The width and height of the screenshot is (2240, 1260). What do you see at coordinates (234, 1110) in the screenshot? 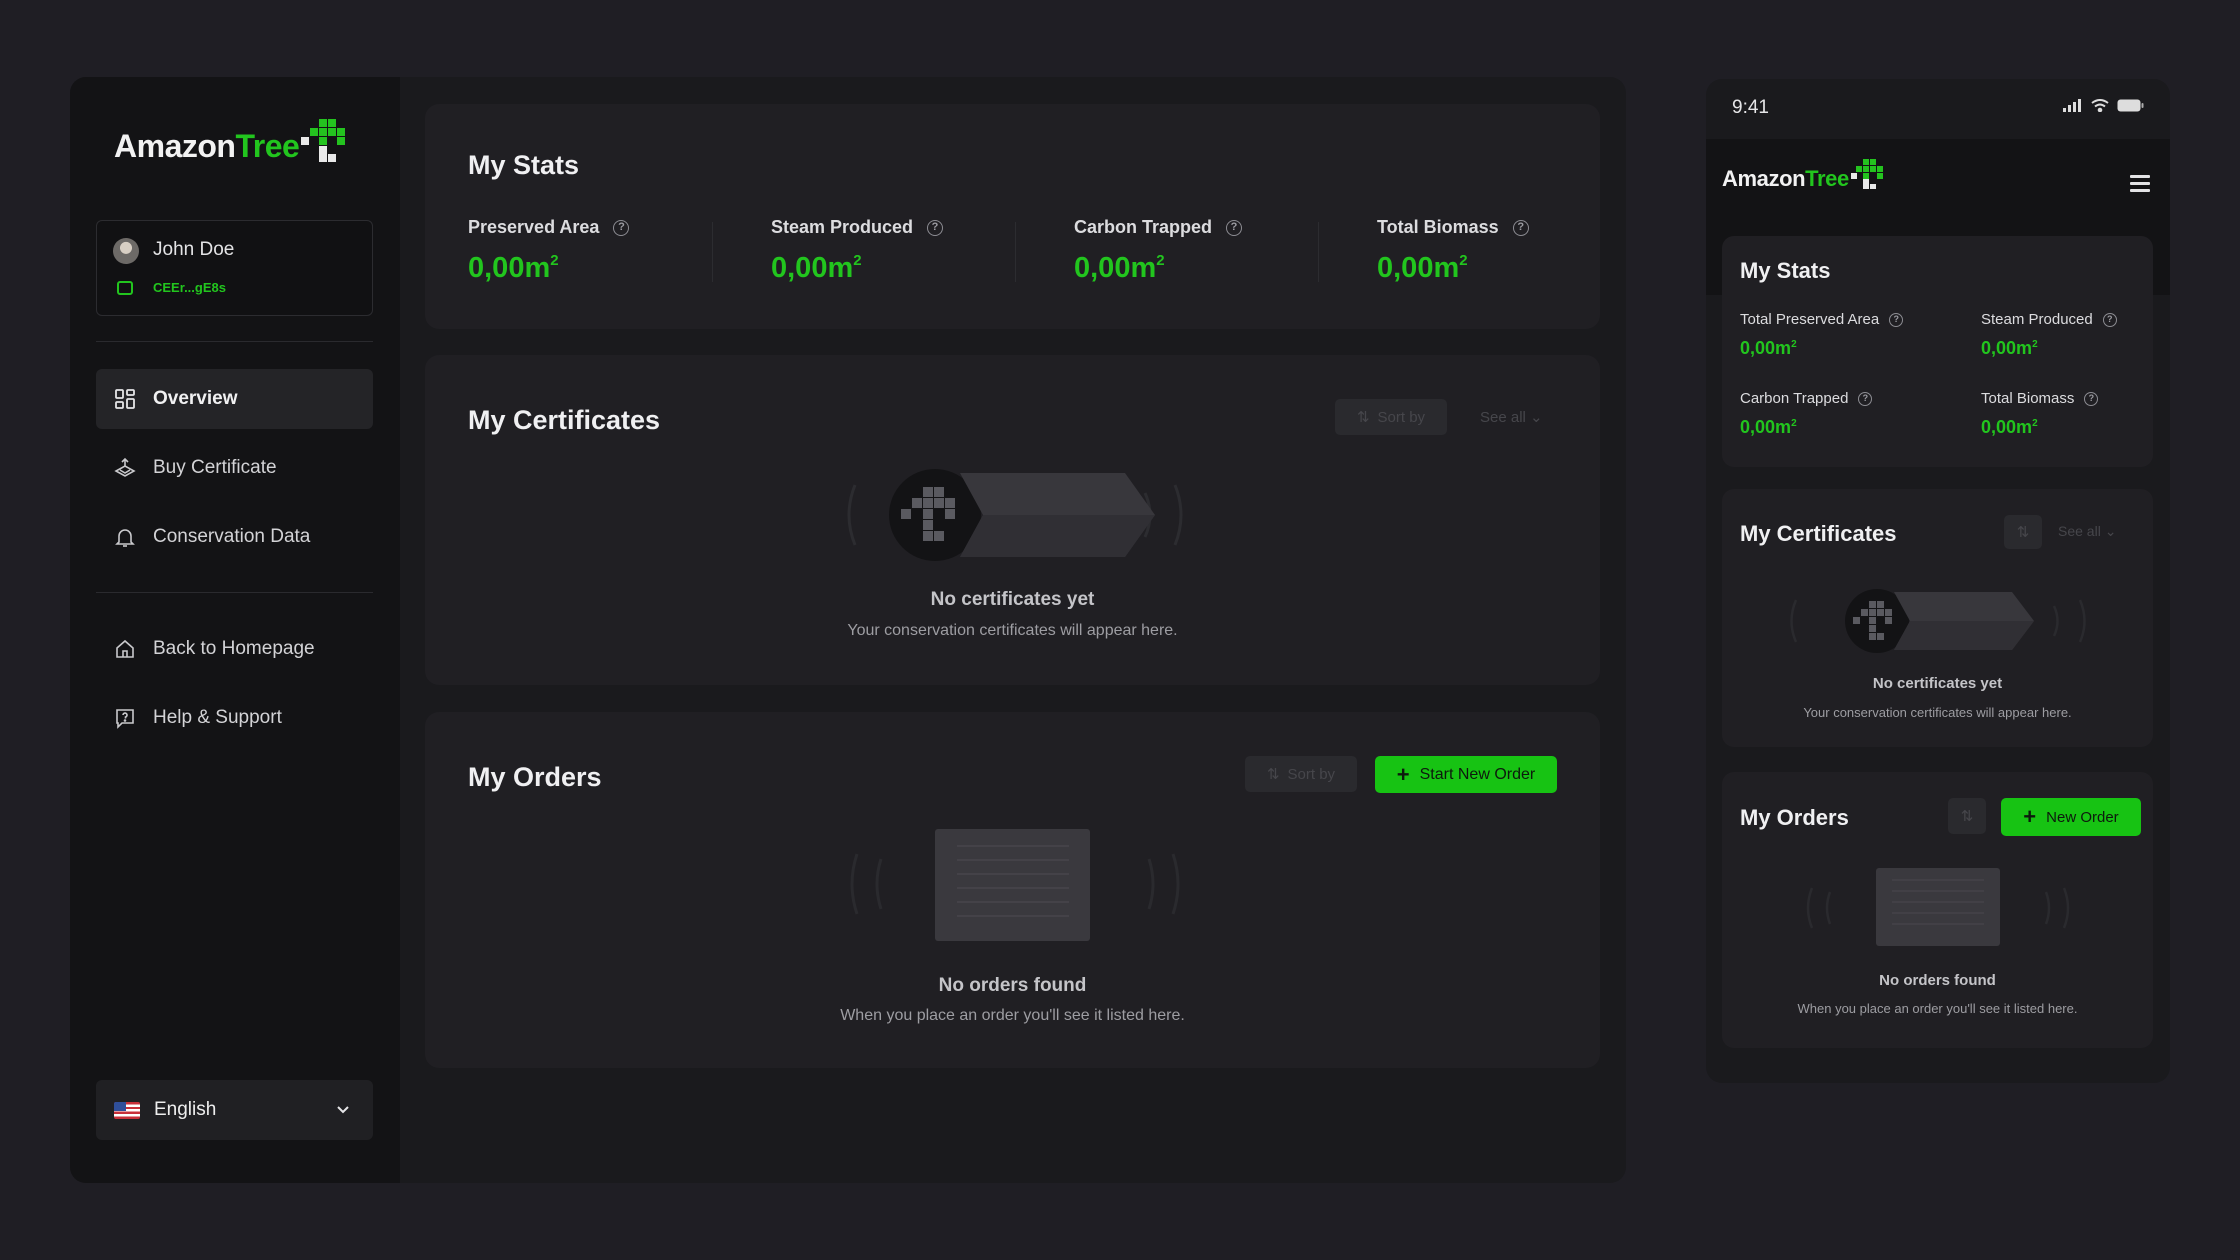
I see `language-select: English` at bounding box center [234, 1110].